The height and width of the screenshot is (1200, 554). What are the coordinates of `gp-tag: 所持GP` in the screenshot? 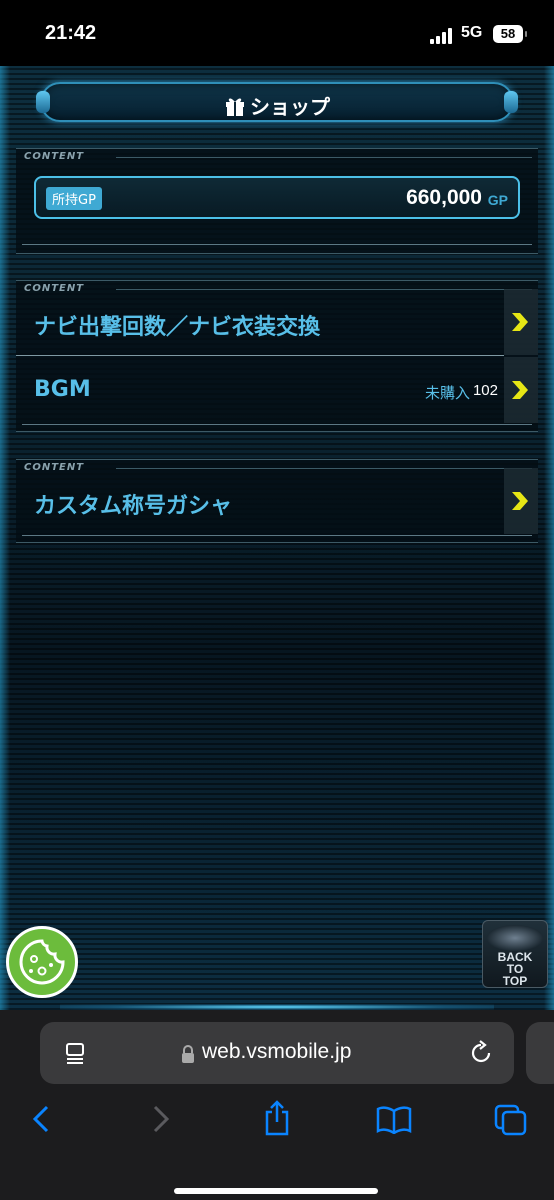 It's located at (74, 198).